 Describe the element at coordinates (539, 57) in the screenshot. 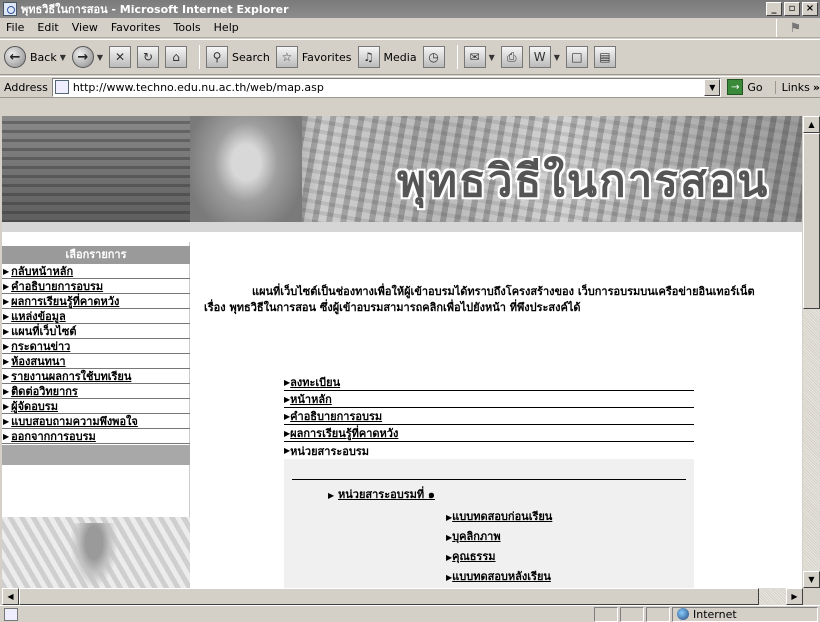

I see `edit-icon: W` at that location.